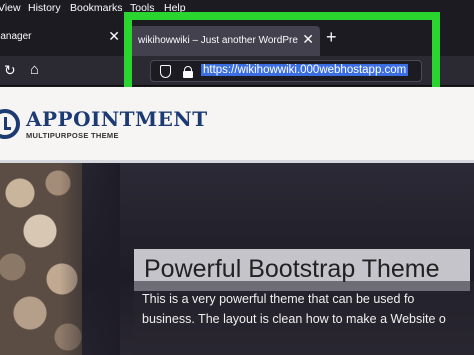  I want to click on reload-icon: ↻, so click(10, 70).